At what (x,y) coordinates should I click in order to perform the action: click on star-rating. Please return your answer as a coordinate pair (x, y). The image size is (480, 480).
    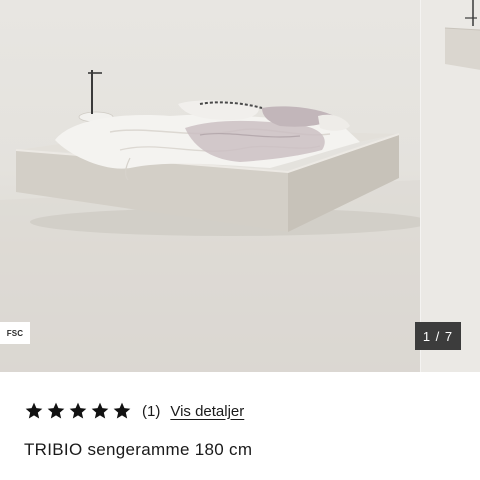
    Looking at the image, I should click on (78, 411).